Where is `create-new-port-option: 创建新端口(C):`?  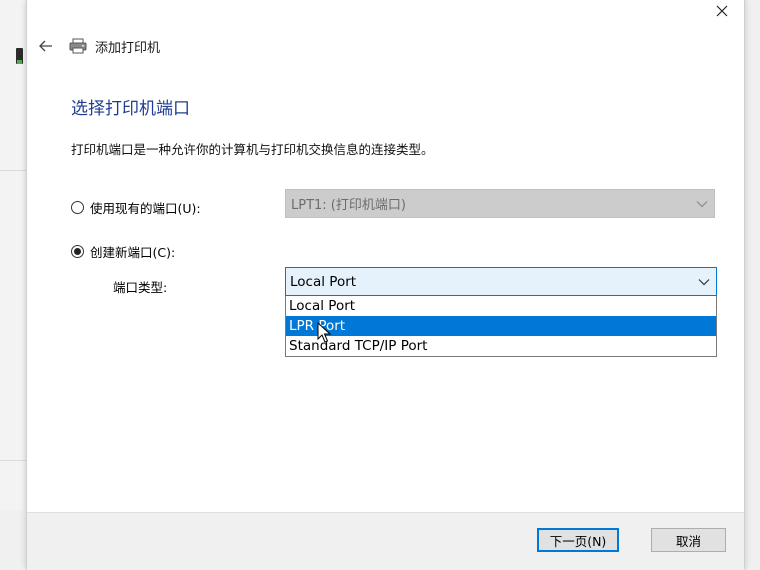 create-new-port-option: 创建新端口(C): is located at coordinates (123, 251).